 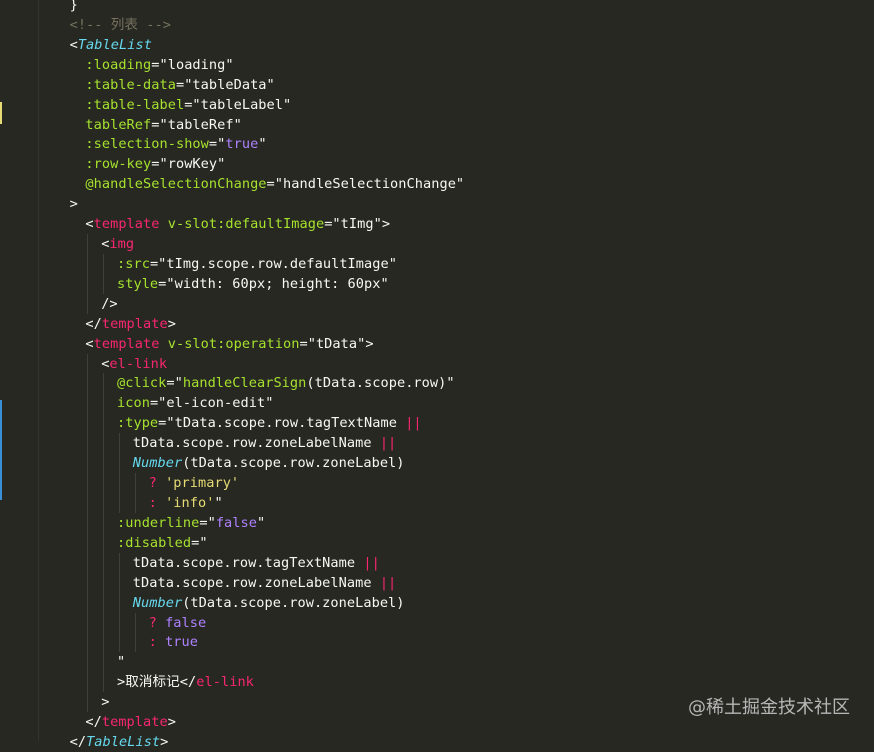 What do you see at coordinates (118, 164) in the screenshot?
I see `code-token: :row-key` at bounding box center [118, 164].